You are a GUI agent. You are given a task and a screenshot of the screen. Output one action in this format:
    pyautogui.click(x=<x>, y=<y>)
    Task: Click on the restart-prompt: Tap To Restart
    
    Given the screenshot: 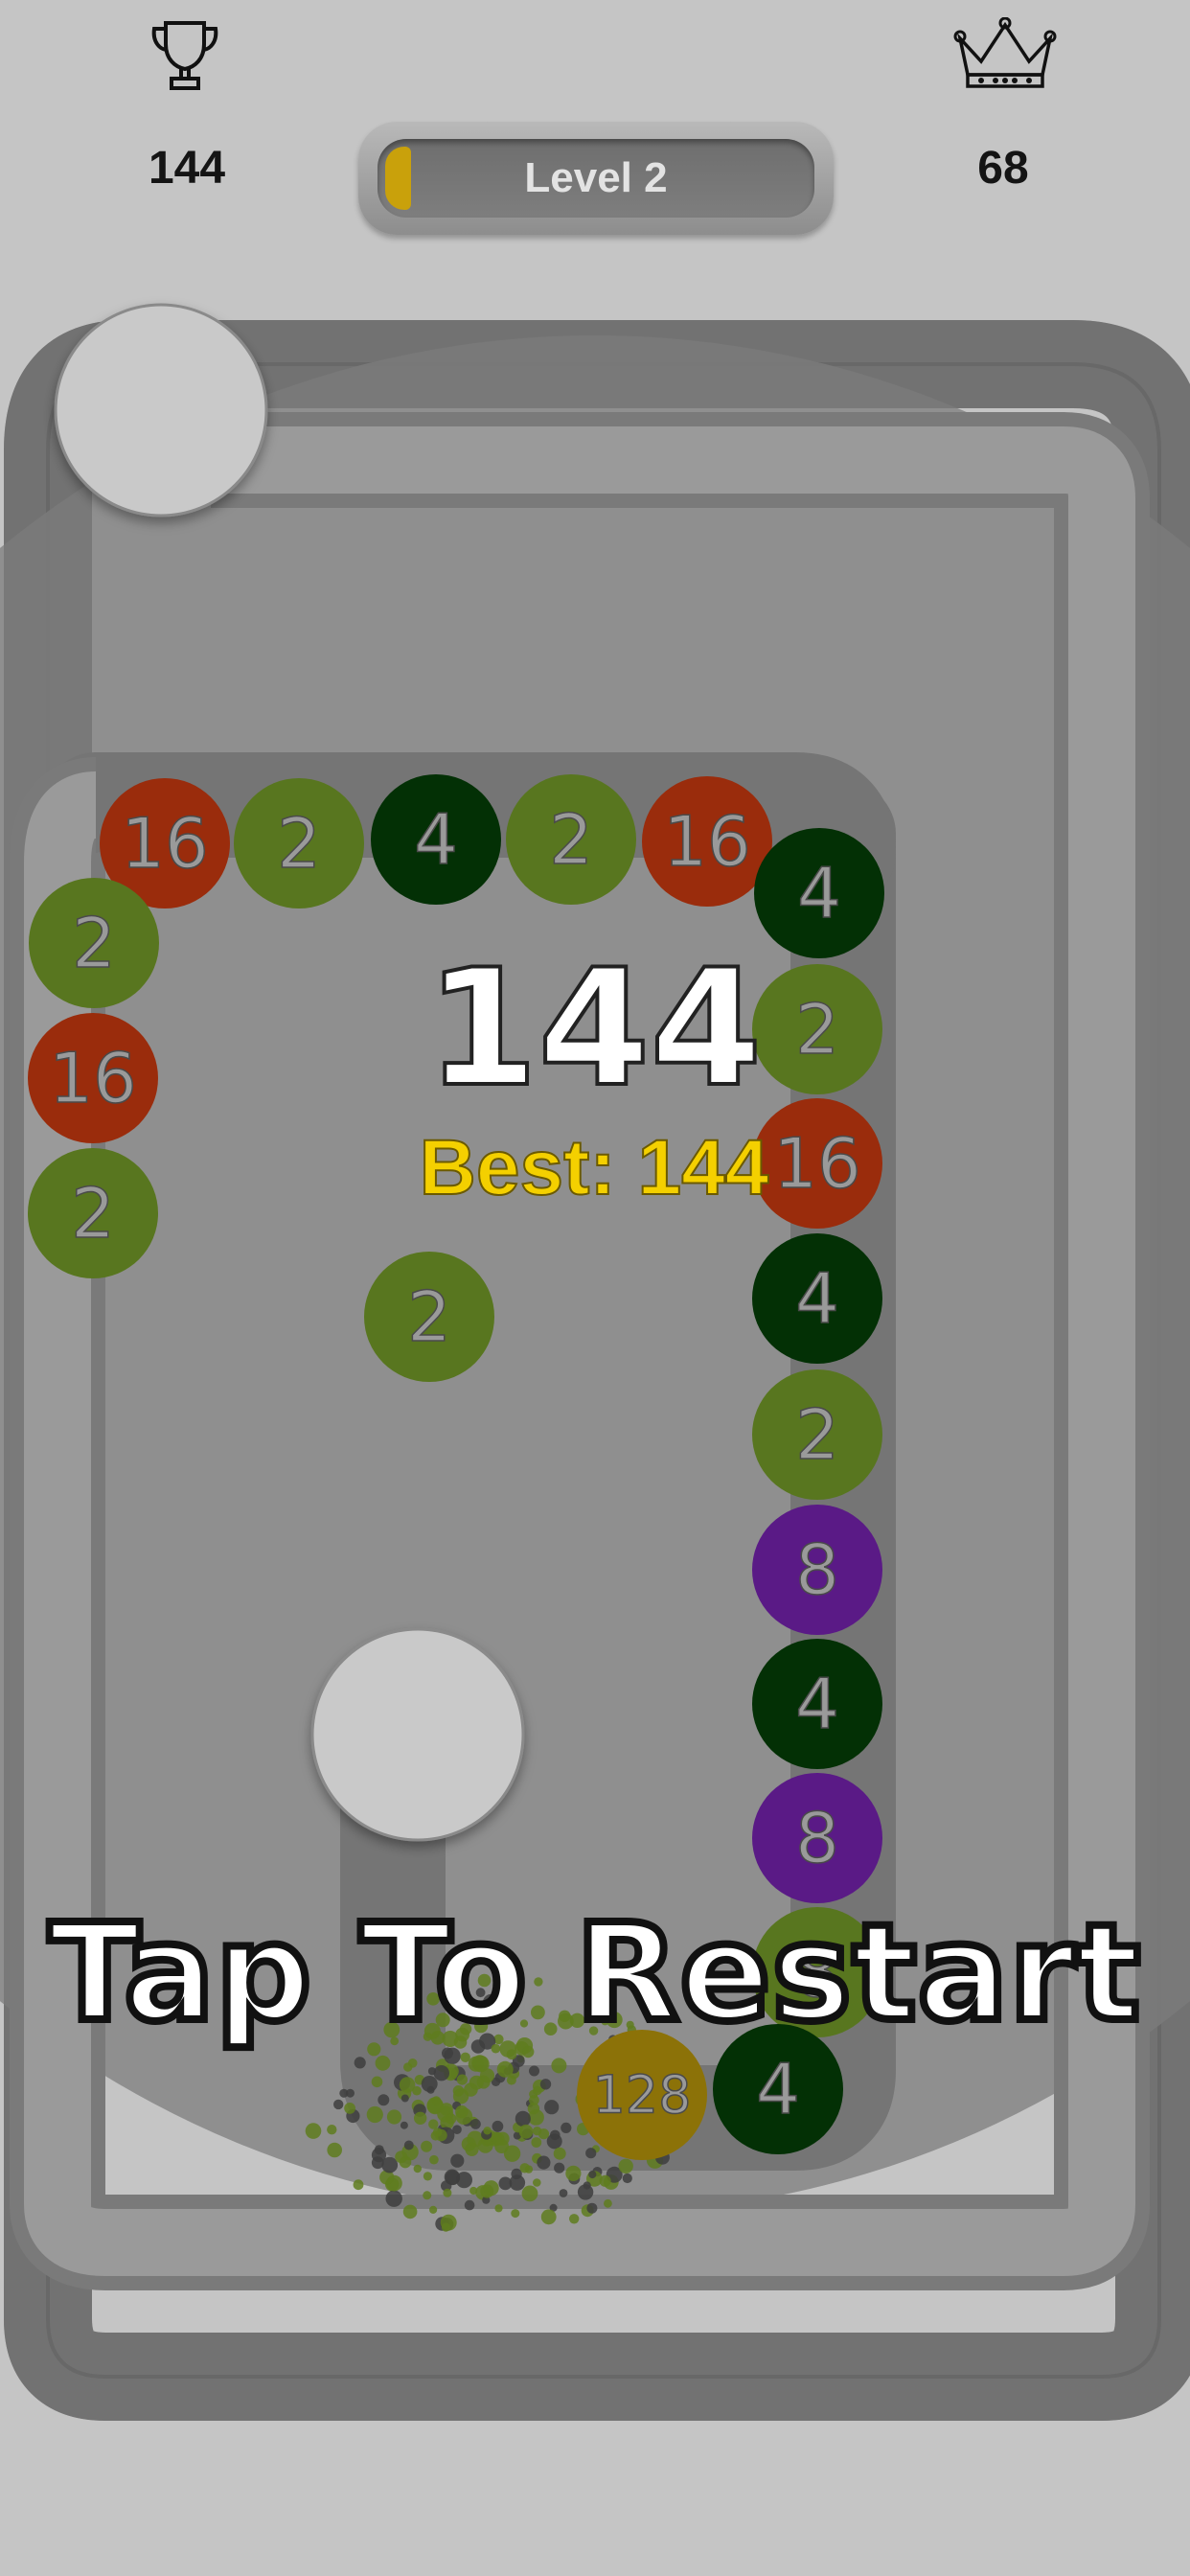 What is the action you would take?
    pyautogui.click(x=595, y=1974)
    